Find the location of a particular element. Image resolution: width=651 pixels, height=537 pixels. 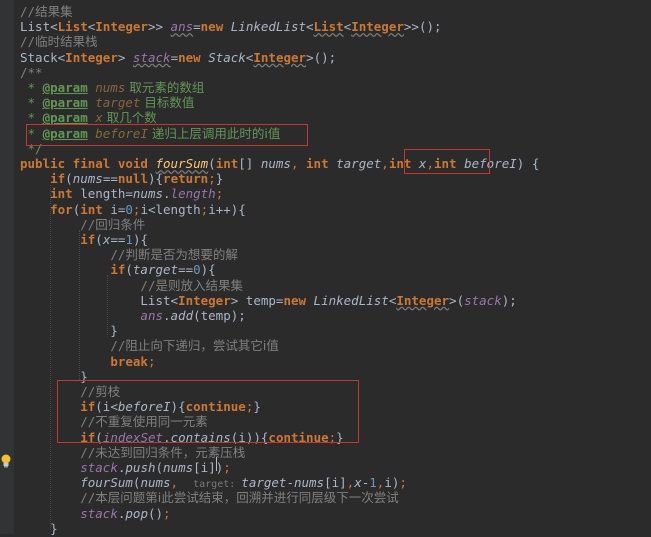

code-token: 结果集 is located at coordinates (54, 11).